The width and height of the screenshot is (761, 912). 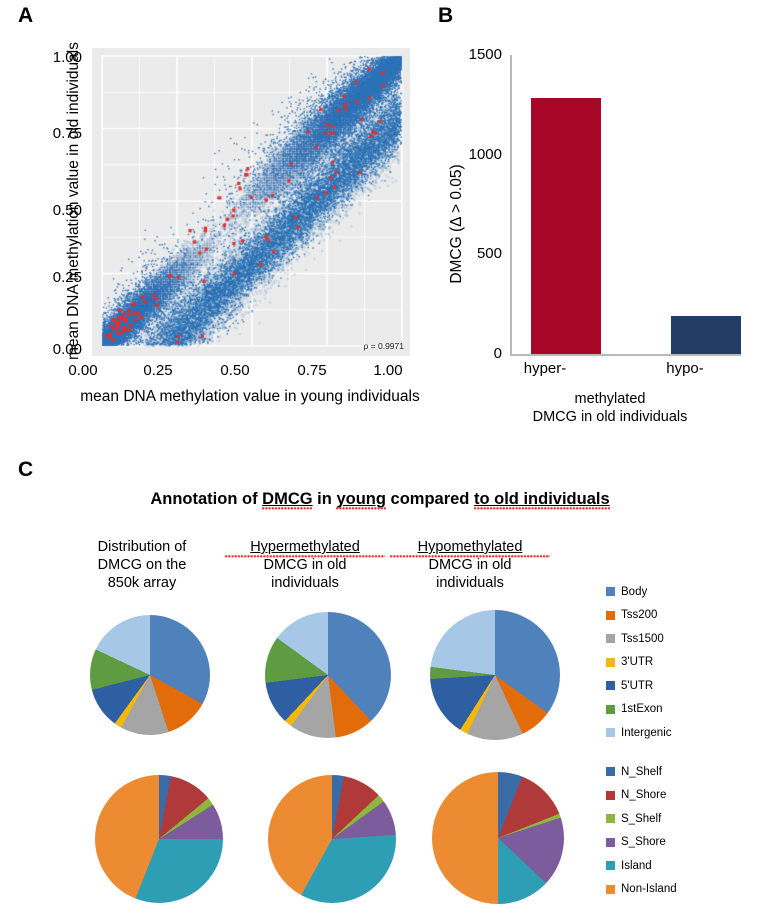 What do you see at coordinates (67, 57) in the screenshot?
I see `panel-a-ytick-1: 1.00` at bounding box center [67, 57].